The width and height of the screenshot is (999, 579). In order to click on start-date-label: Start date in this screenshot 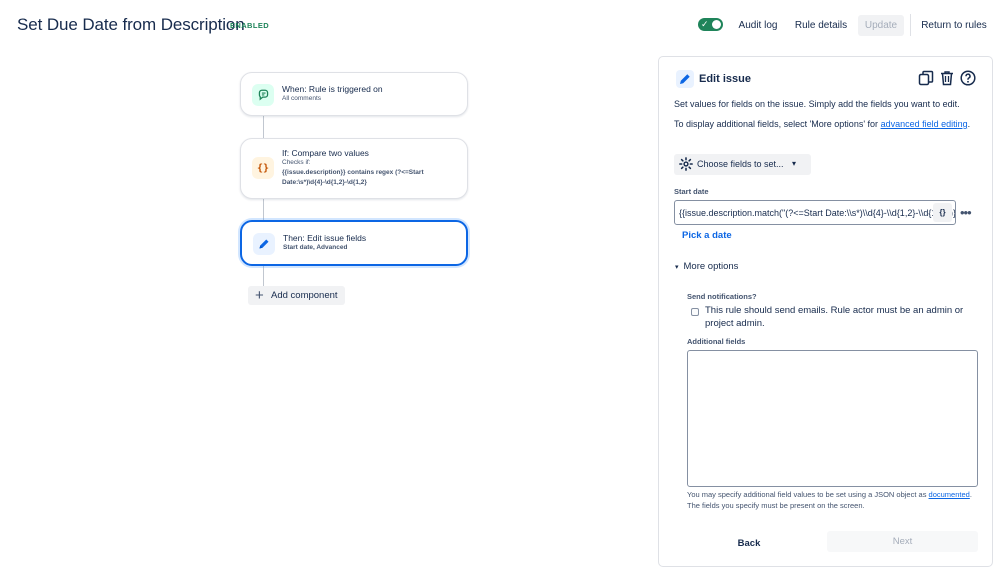, I will do `click(691, 191)`.